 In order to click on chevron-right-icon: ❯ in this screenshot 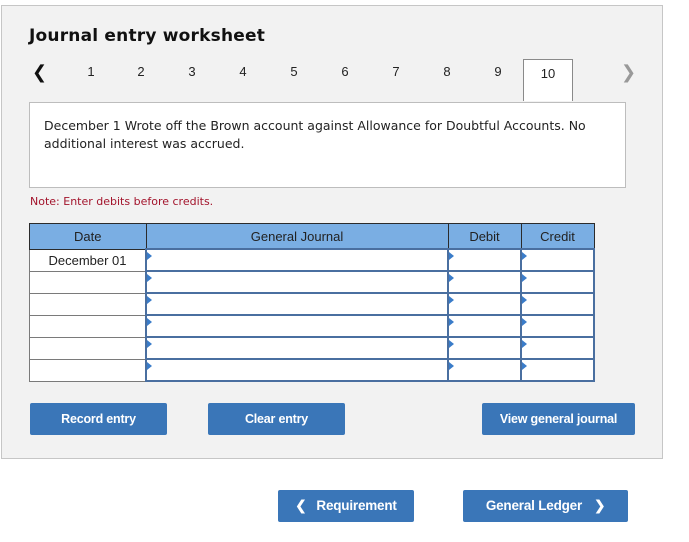, I will do `click(600, 505)`.